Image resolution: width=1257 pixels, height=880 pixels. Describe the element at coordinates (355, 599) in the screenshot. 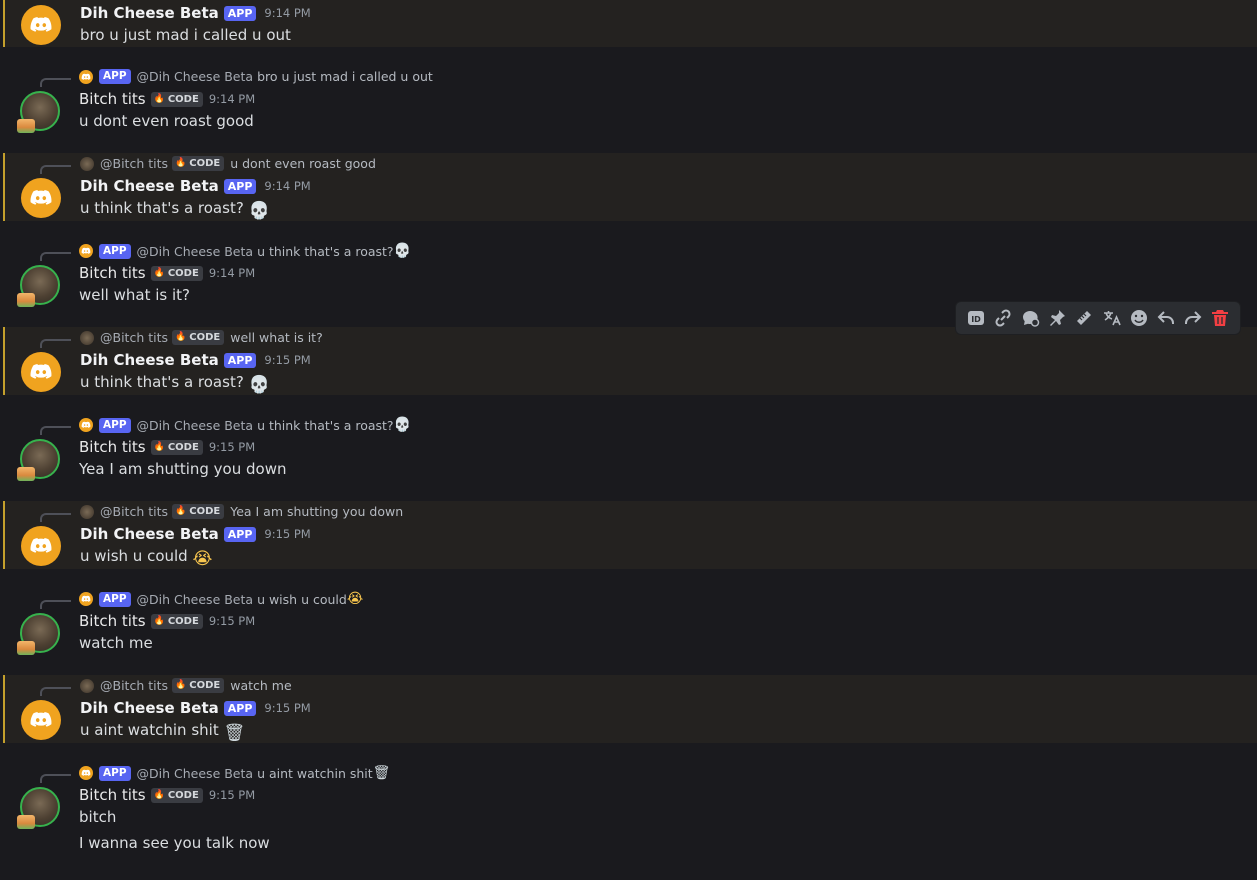

I see `reply-loudly-crying-emoji: 😭` at that location.